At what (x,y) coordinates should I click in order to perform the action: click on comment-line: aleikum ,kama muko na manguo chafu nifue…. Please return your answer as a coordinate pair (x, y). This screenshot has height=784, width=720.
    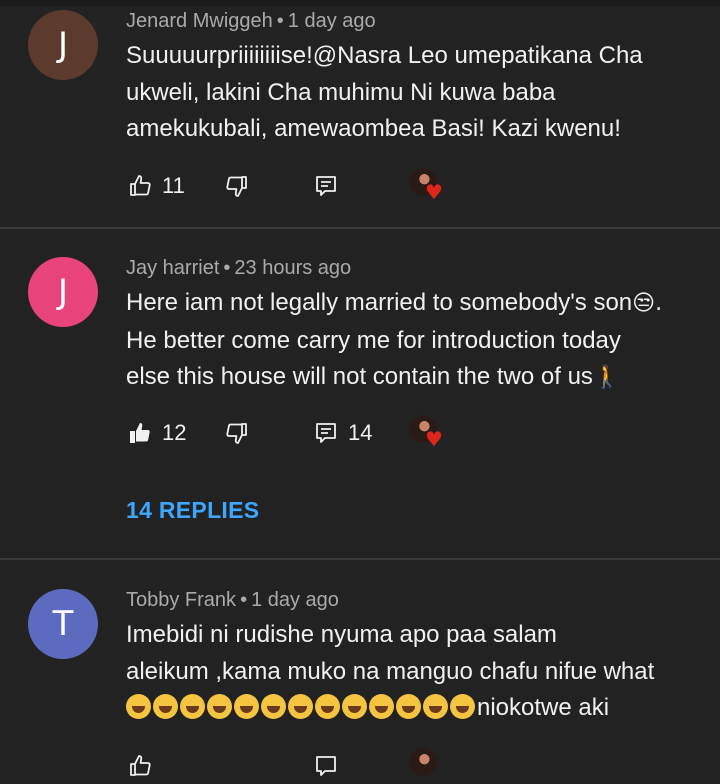
    Looking at the image, I should click on (390, 671).